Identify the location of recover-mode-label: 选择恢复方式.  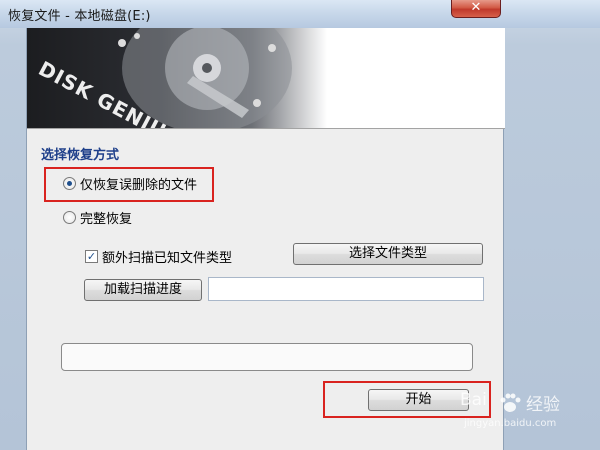
(80, 155).